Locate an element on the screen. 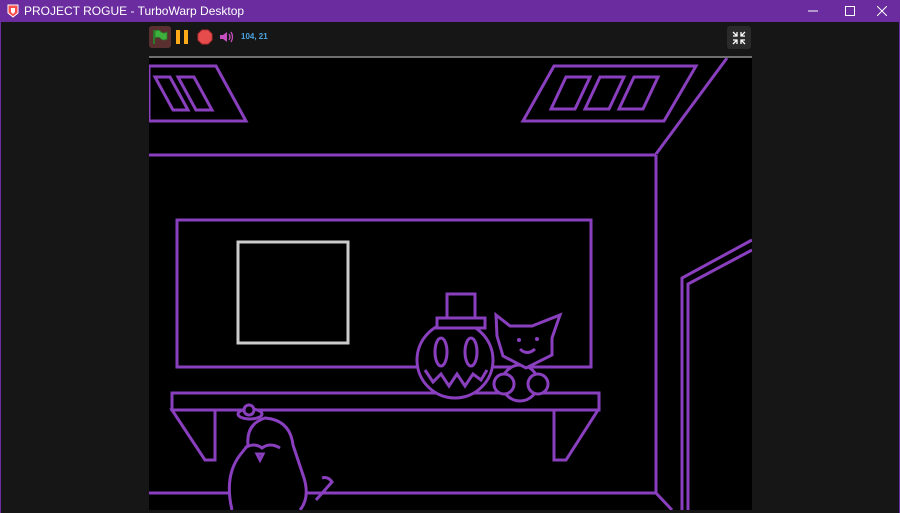 This screenshot has height=513, width=900. pause-button is located at coordinates (182, 37).